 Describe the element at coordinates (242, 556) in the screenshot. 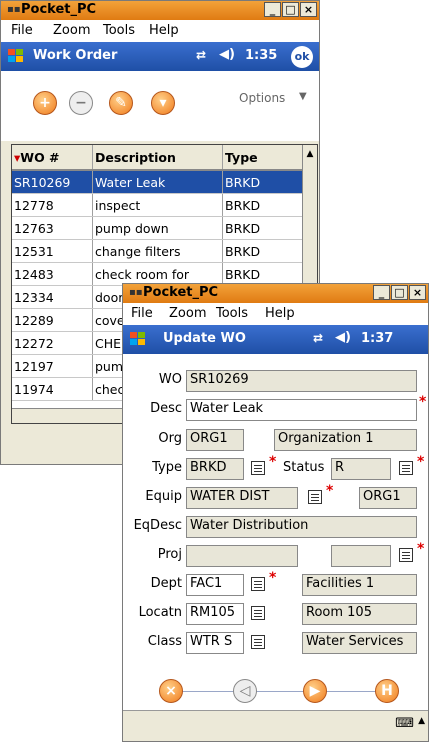

I see `proj-field` at that location.